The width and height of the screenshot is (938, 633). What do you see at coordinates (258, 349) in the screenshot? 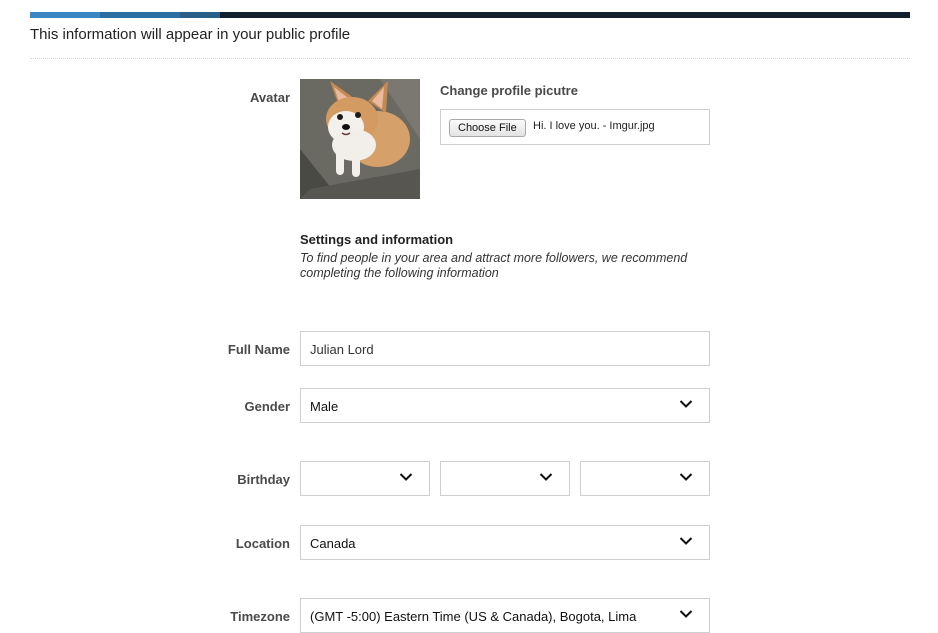
I see `full-name-label: Full Name` at bounding box center [258, 349].